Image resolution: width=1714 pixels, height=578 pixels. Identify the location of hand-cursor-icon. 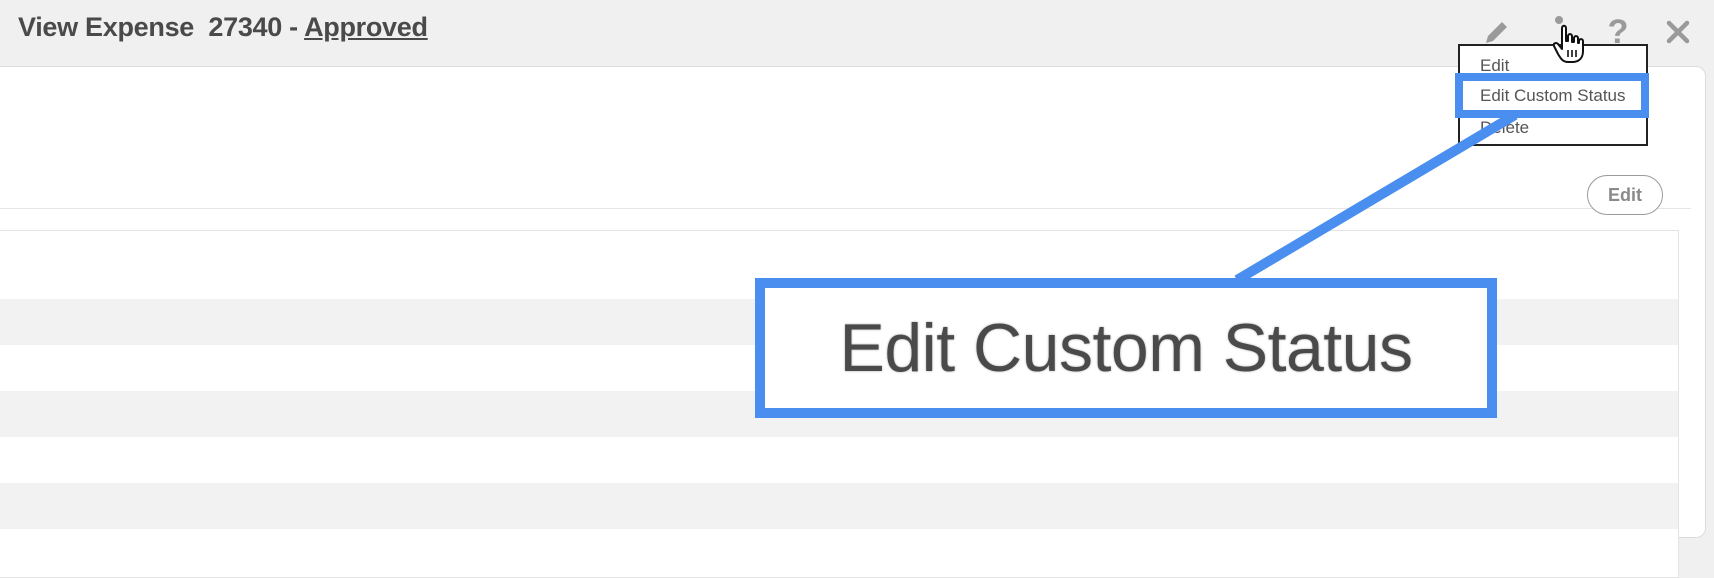
(1568, 43).